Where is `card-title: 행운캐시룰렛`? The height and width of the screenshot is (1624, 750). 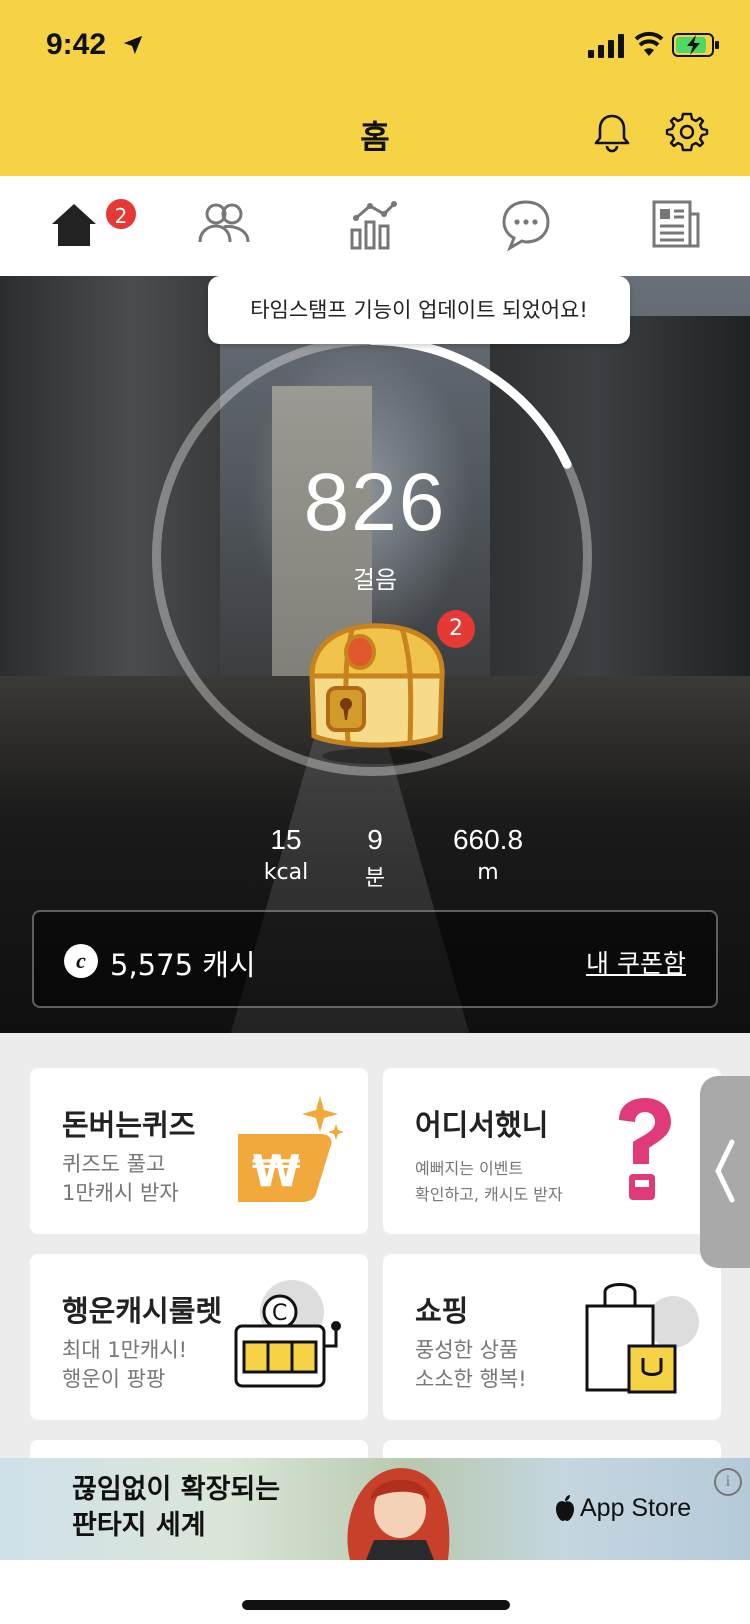
card-title: 행운캐시룰렛 is located at coordinates (142, 1311).